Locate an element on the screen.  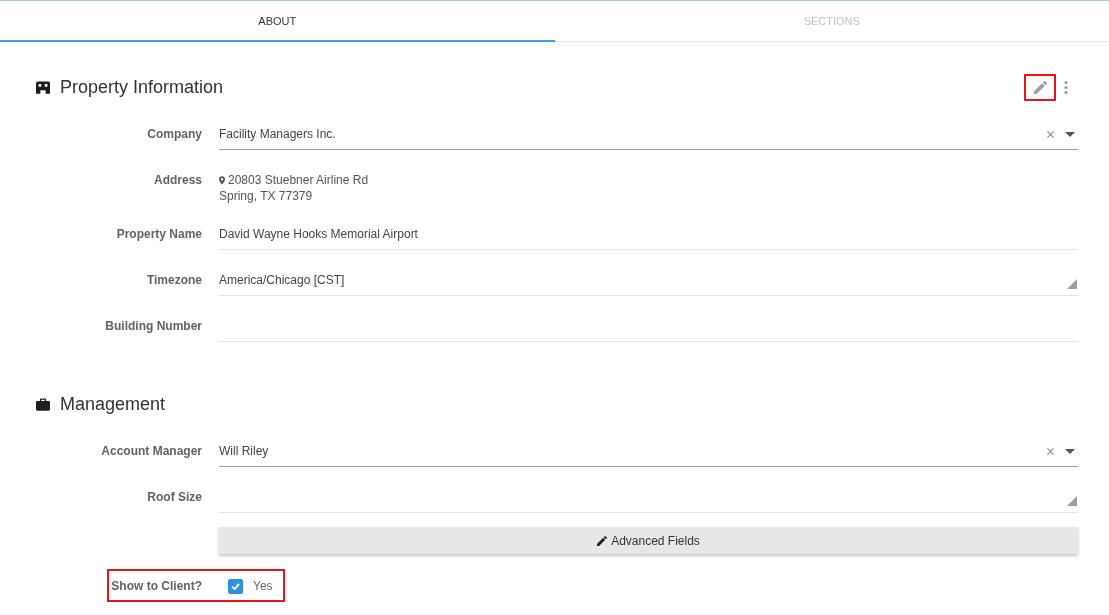
field-label: Timezone is located at coordinates (173, 280).